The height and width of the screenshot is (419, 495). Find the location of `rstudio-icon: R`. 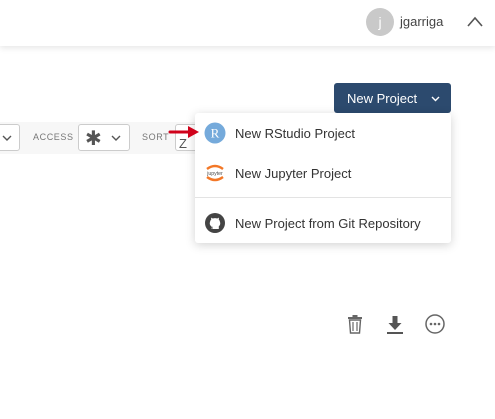

rstudio-icon: R is located at coordinates (215, 133).